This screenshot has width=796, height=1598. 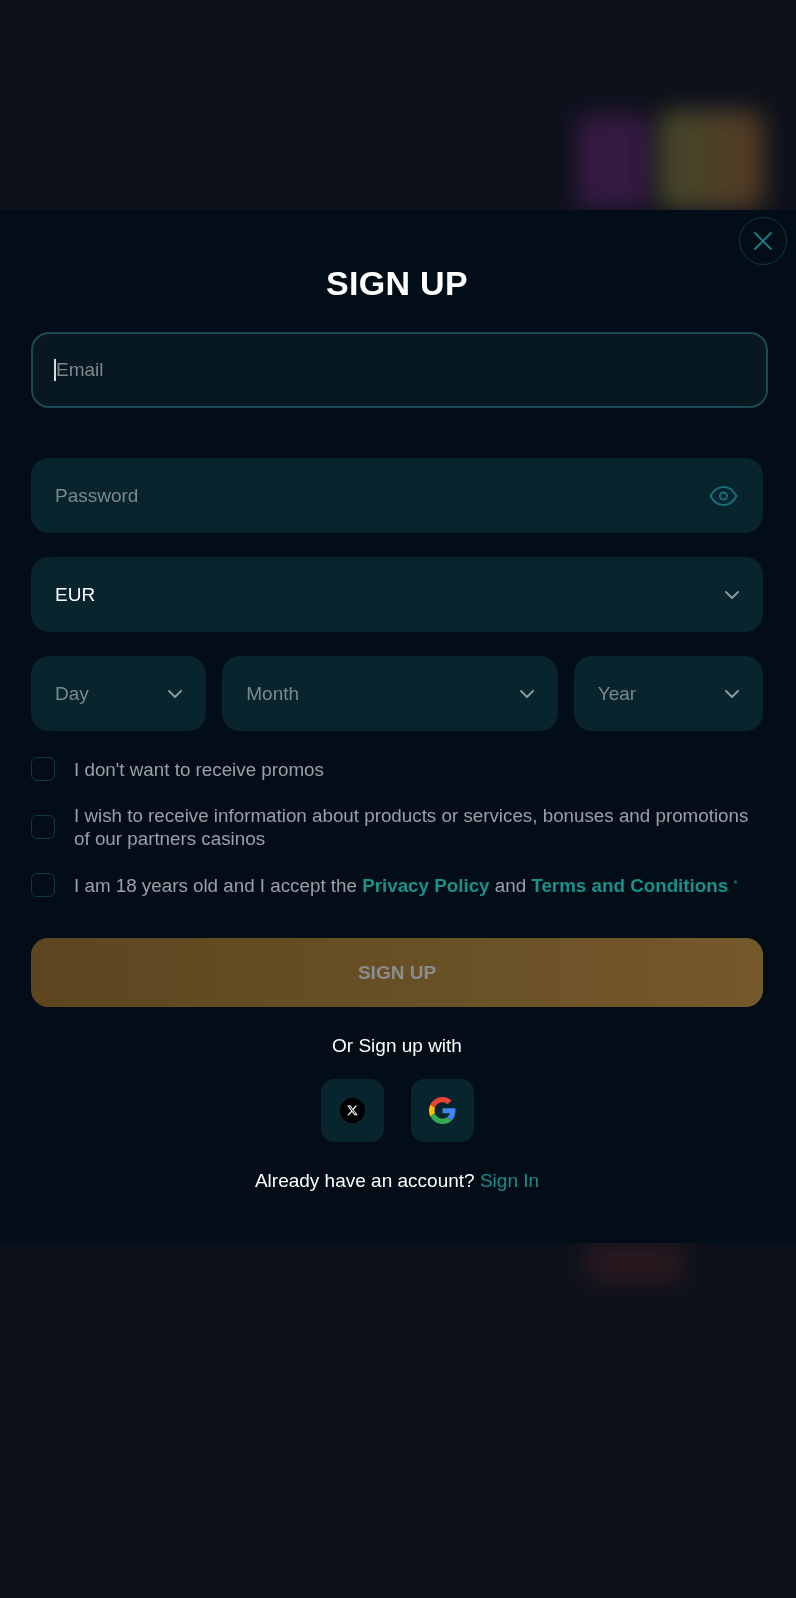 I want to click on checkbox-label: I don't want to receive promos, so click(x=199, y=769).